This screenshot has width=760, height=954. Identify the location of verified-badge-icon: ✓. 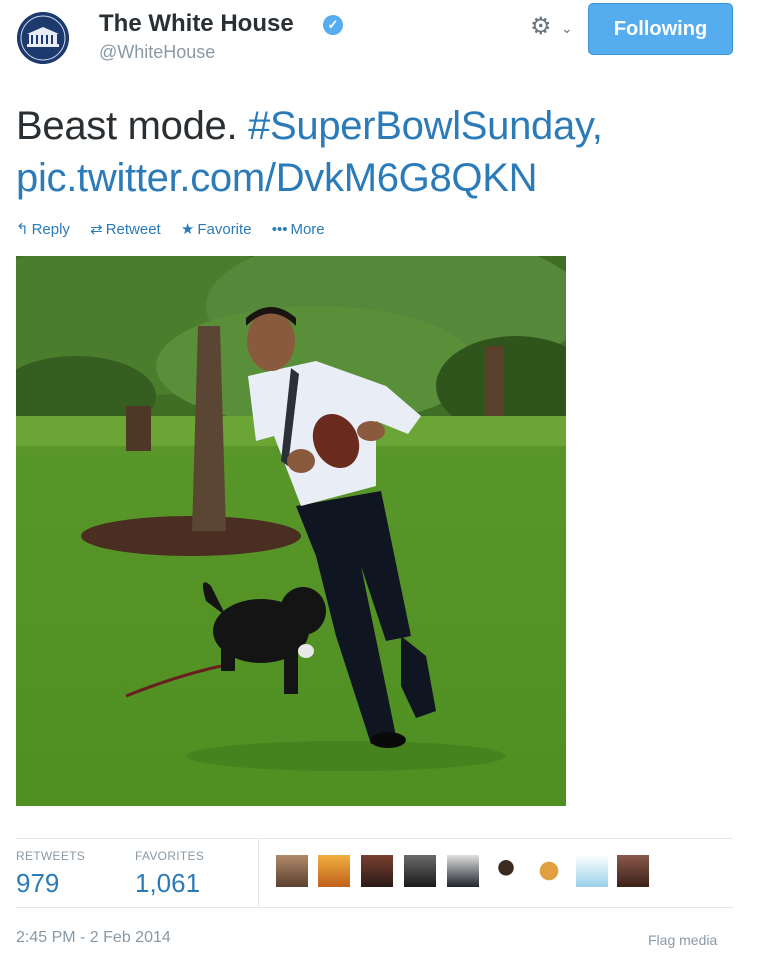
(333, 25).